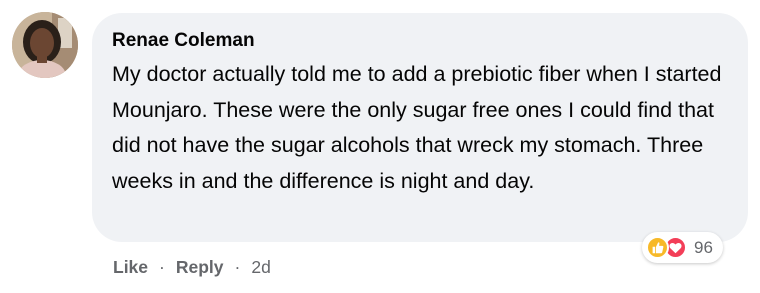 The image size is (760, 293). Describe the element at coordinates (703, 247) in the screenshot. I see `reaction-count: 96` at that location.